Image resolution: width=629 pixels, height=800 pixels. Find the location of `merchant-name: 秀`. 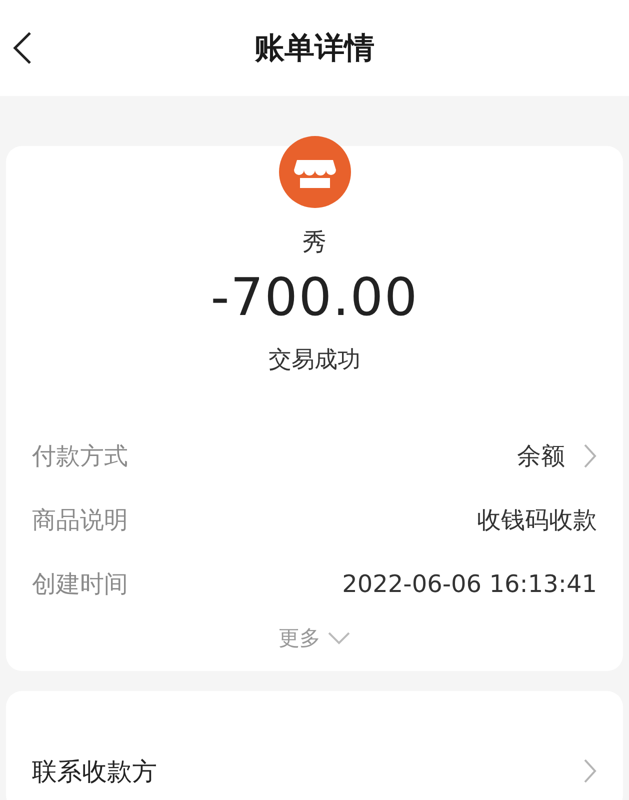

merchant-name: 秀 is located at coordinates (314, 242).